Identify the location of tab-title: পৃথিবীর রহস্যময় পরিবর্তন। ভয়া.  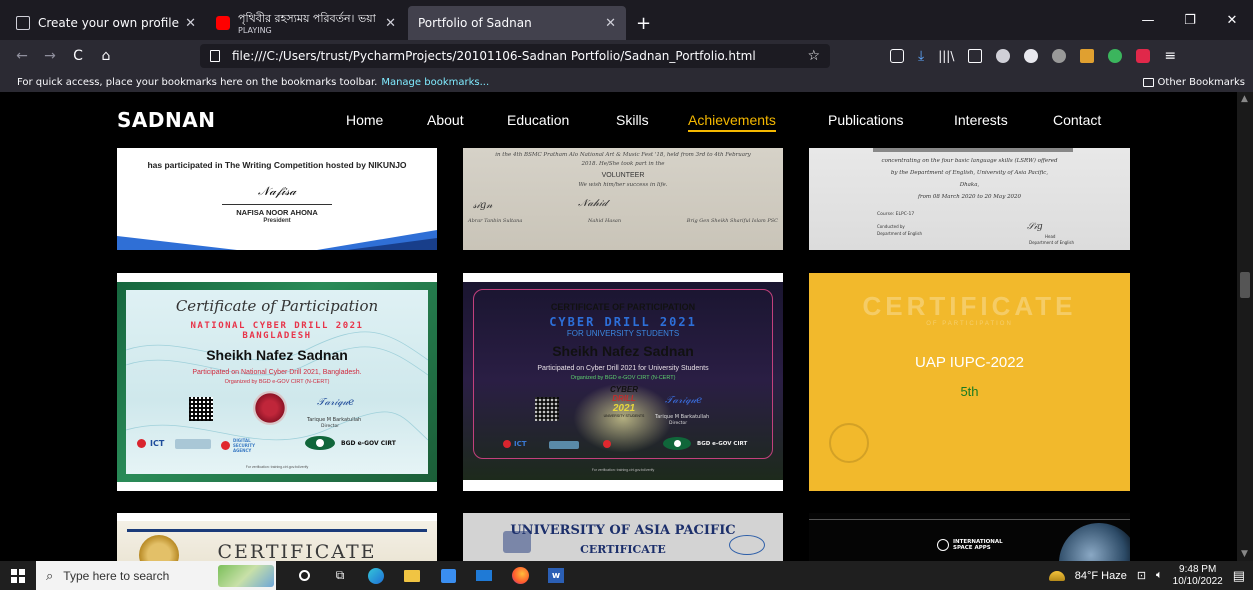
(307, 18).